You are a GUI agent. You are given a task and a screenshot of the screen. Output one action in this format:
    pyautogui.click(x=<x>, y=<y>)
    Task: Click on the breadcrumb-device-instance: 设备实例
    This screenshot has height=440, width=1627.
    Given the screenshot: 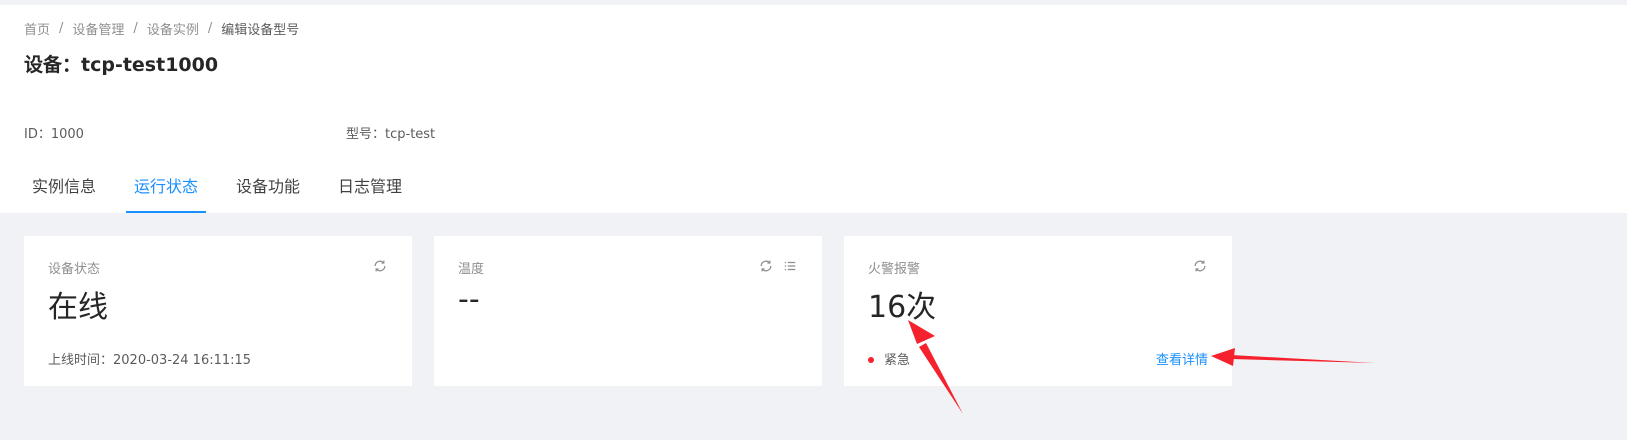 What is the action you would take?
    pyautogui.click(x=173, y=28)
    